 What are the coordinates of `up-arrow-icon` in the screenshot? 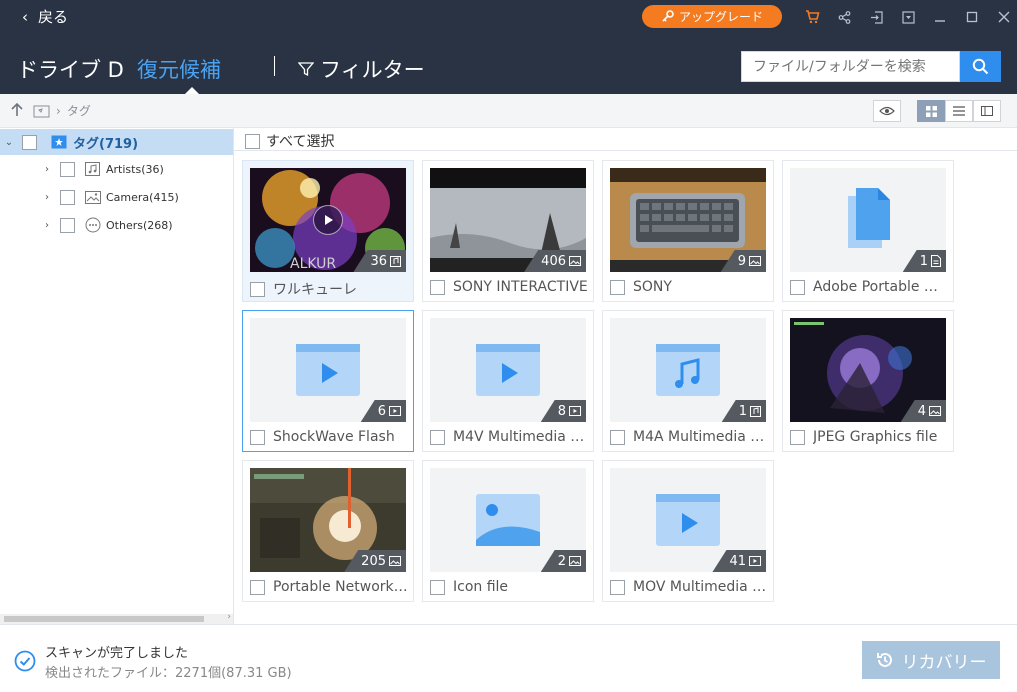 It's located at (17, 111).